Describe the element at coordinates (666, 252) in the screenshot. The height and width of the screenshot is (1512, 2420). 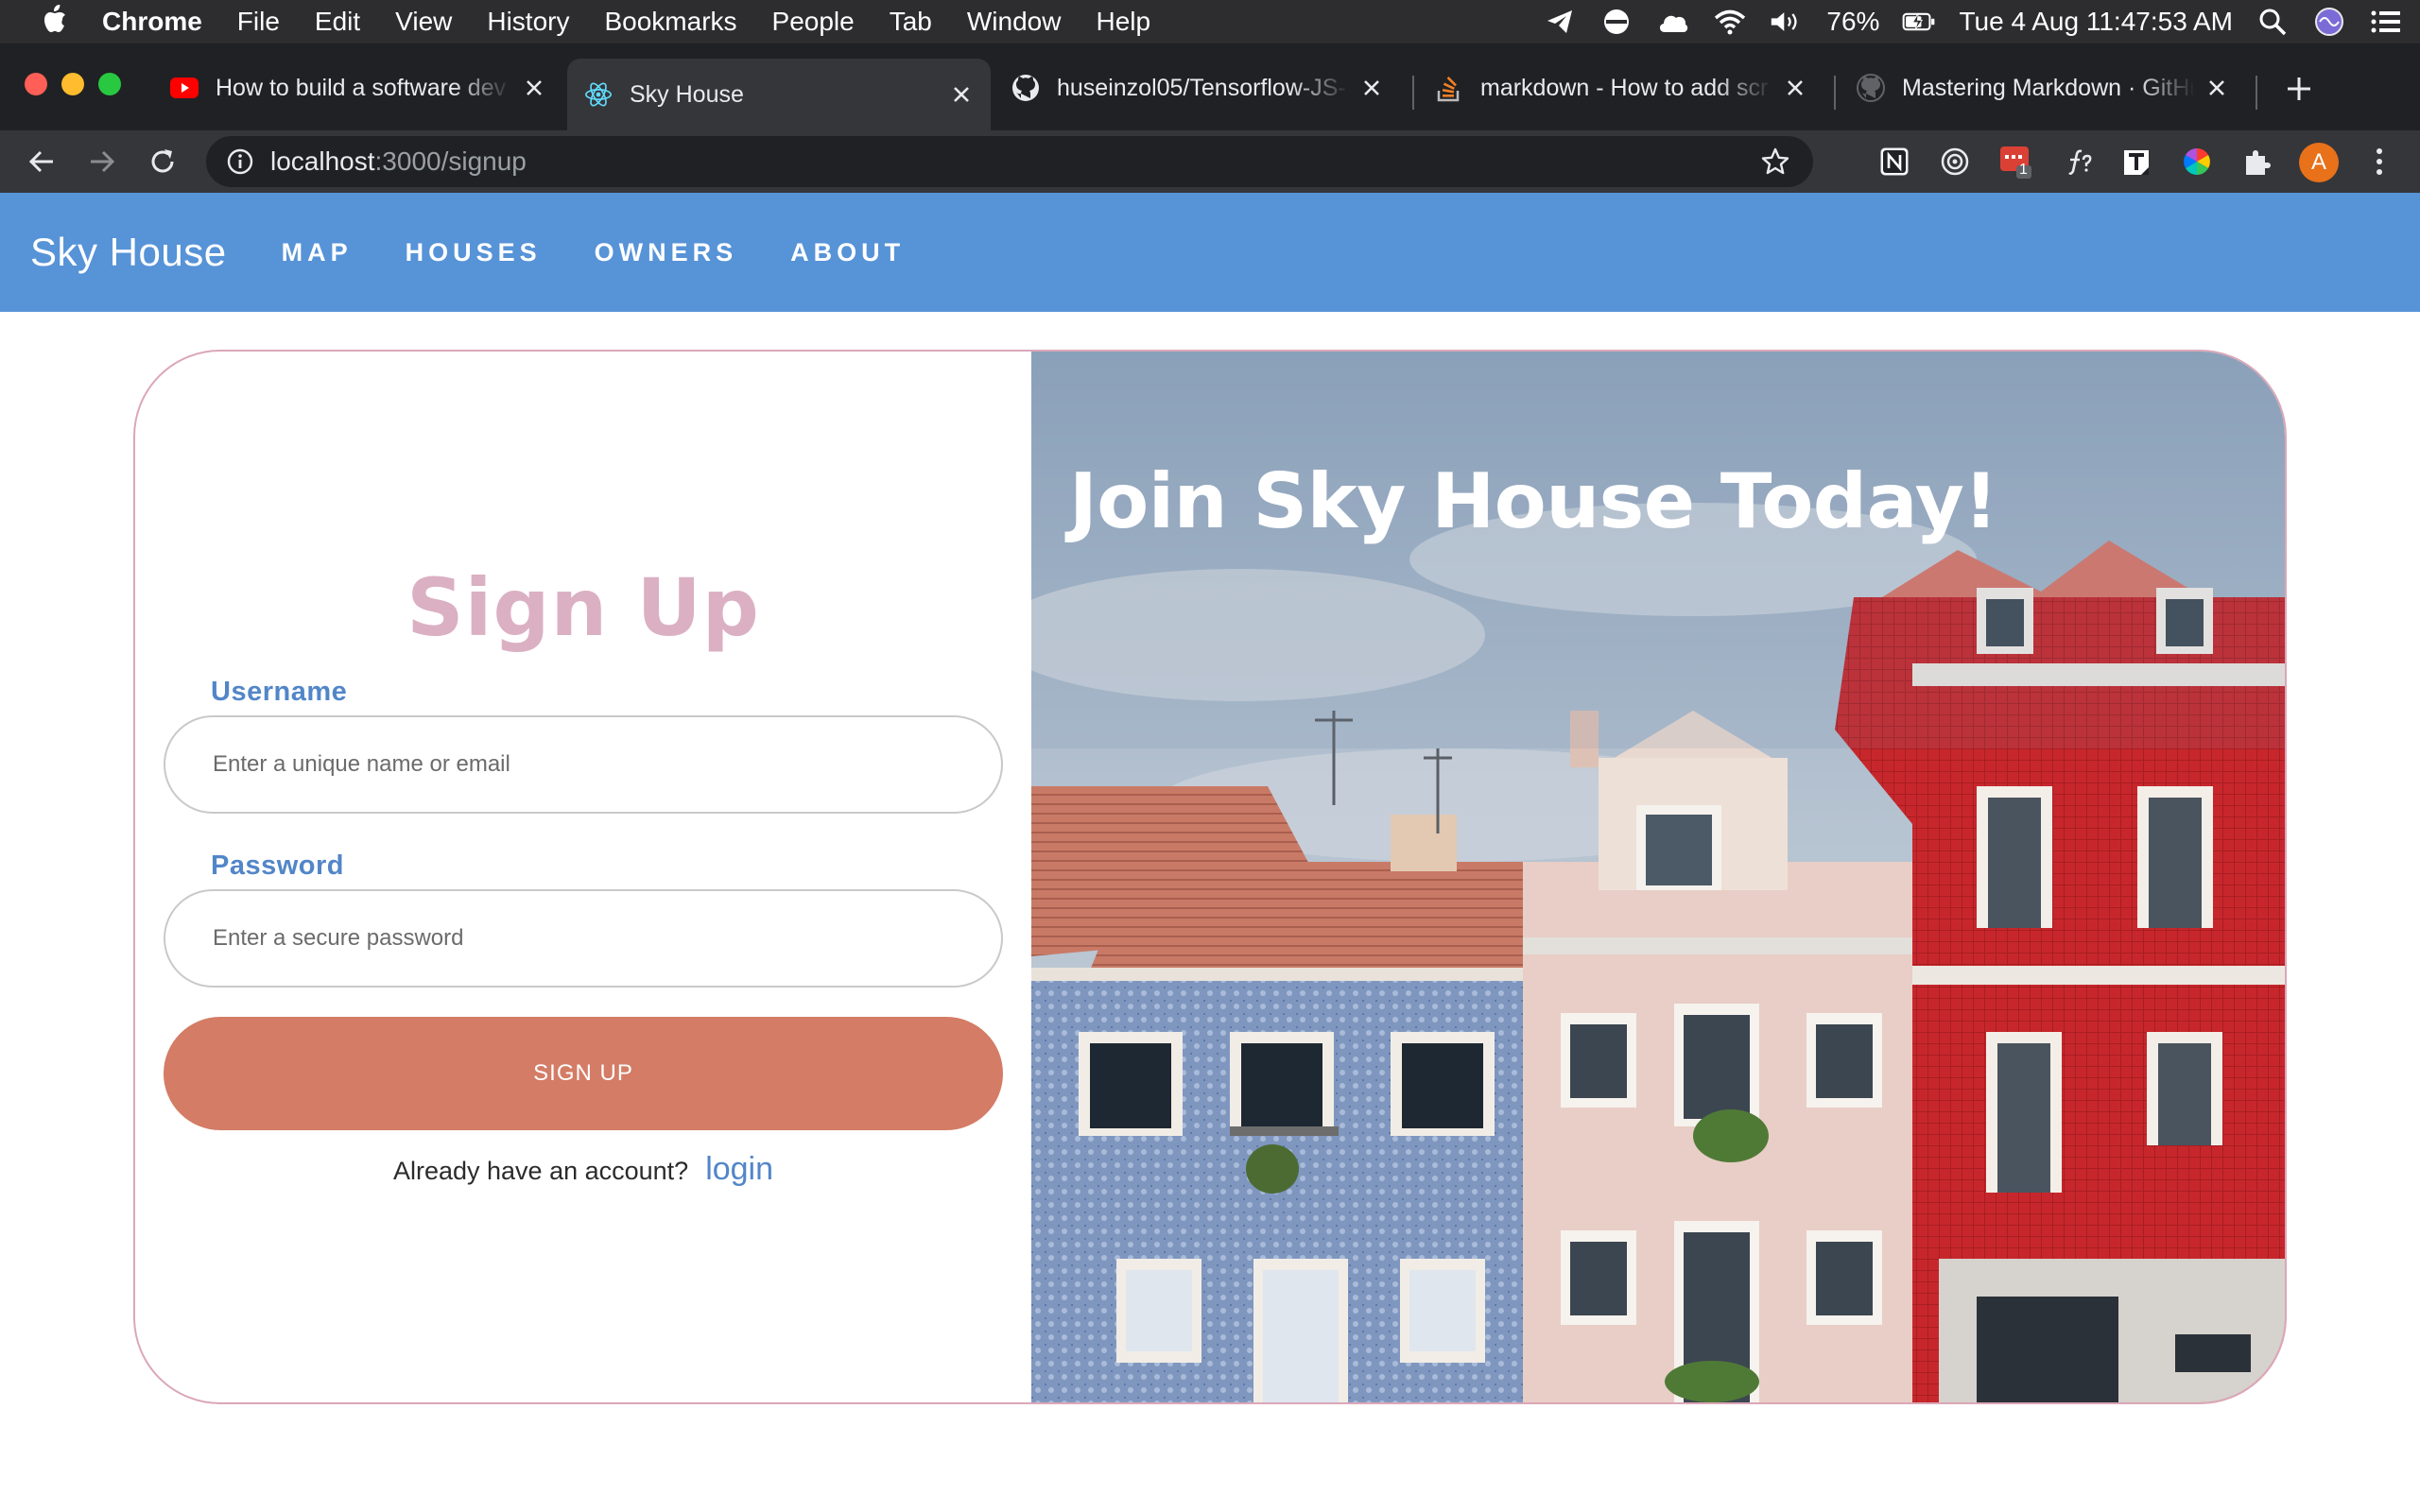
I see `nav-owners: OWNERS` at that location.